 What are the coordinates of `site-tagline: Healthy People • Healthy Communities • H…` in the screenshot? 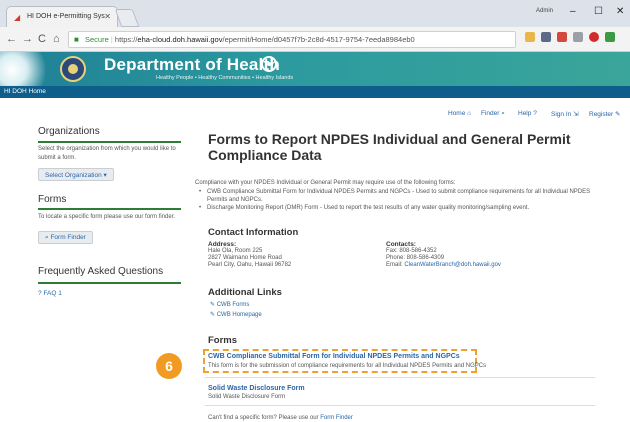 It's located at (225, 78).